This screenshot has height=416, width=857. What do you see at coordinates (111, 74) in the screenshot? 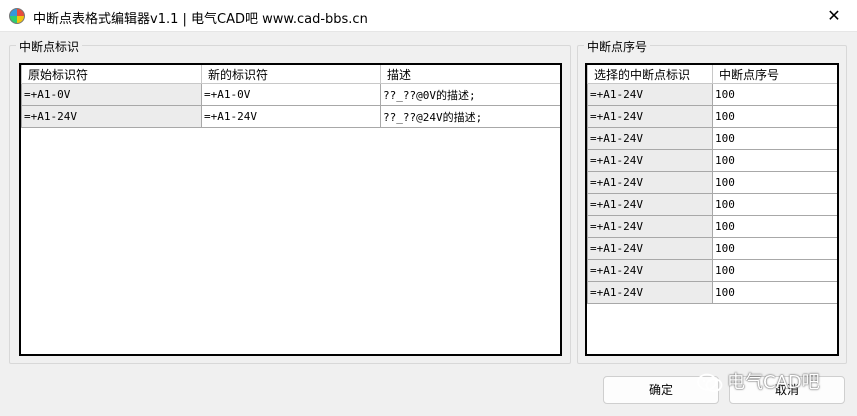
I see `column-header-original-id: 原始标识符` at bounding box center [111, 74].